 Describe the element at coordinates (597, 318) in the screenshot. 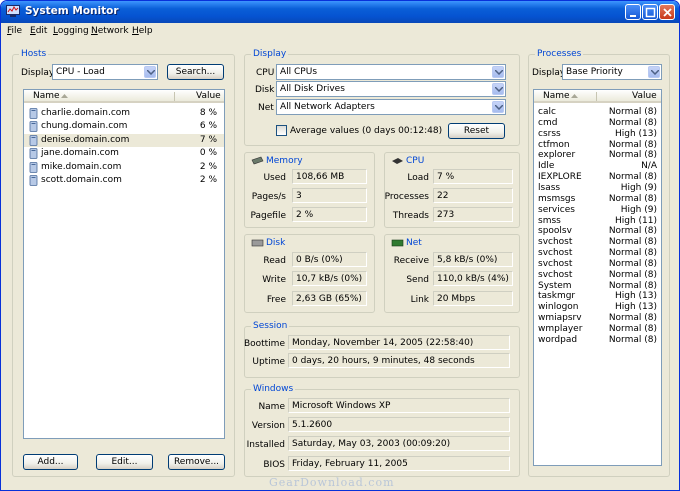

I see `process-row: wmiapsrv Normal (8)` at that location.